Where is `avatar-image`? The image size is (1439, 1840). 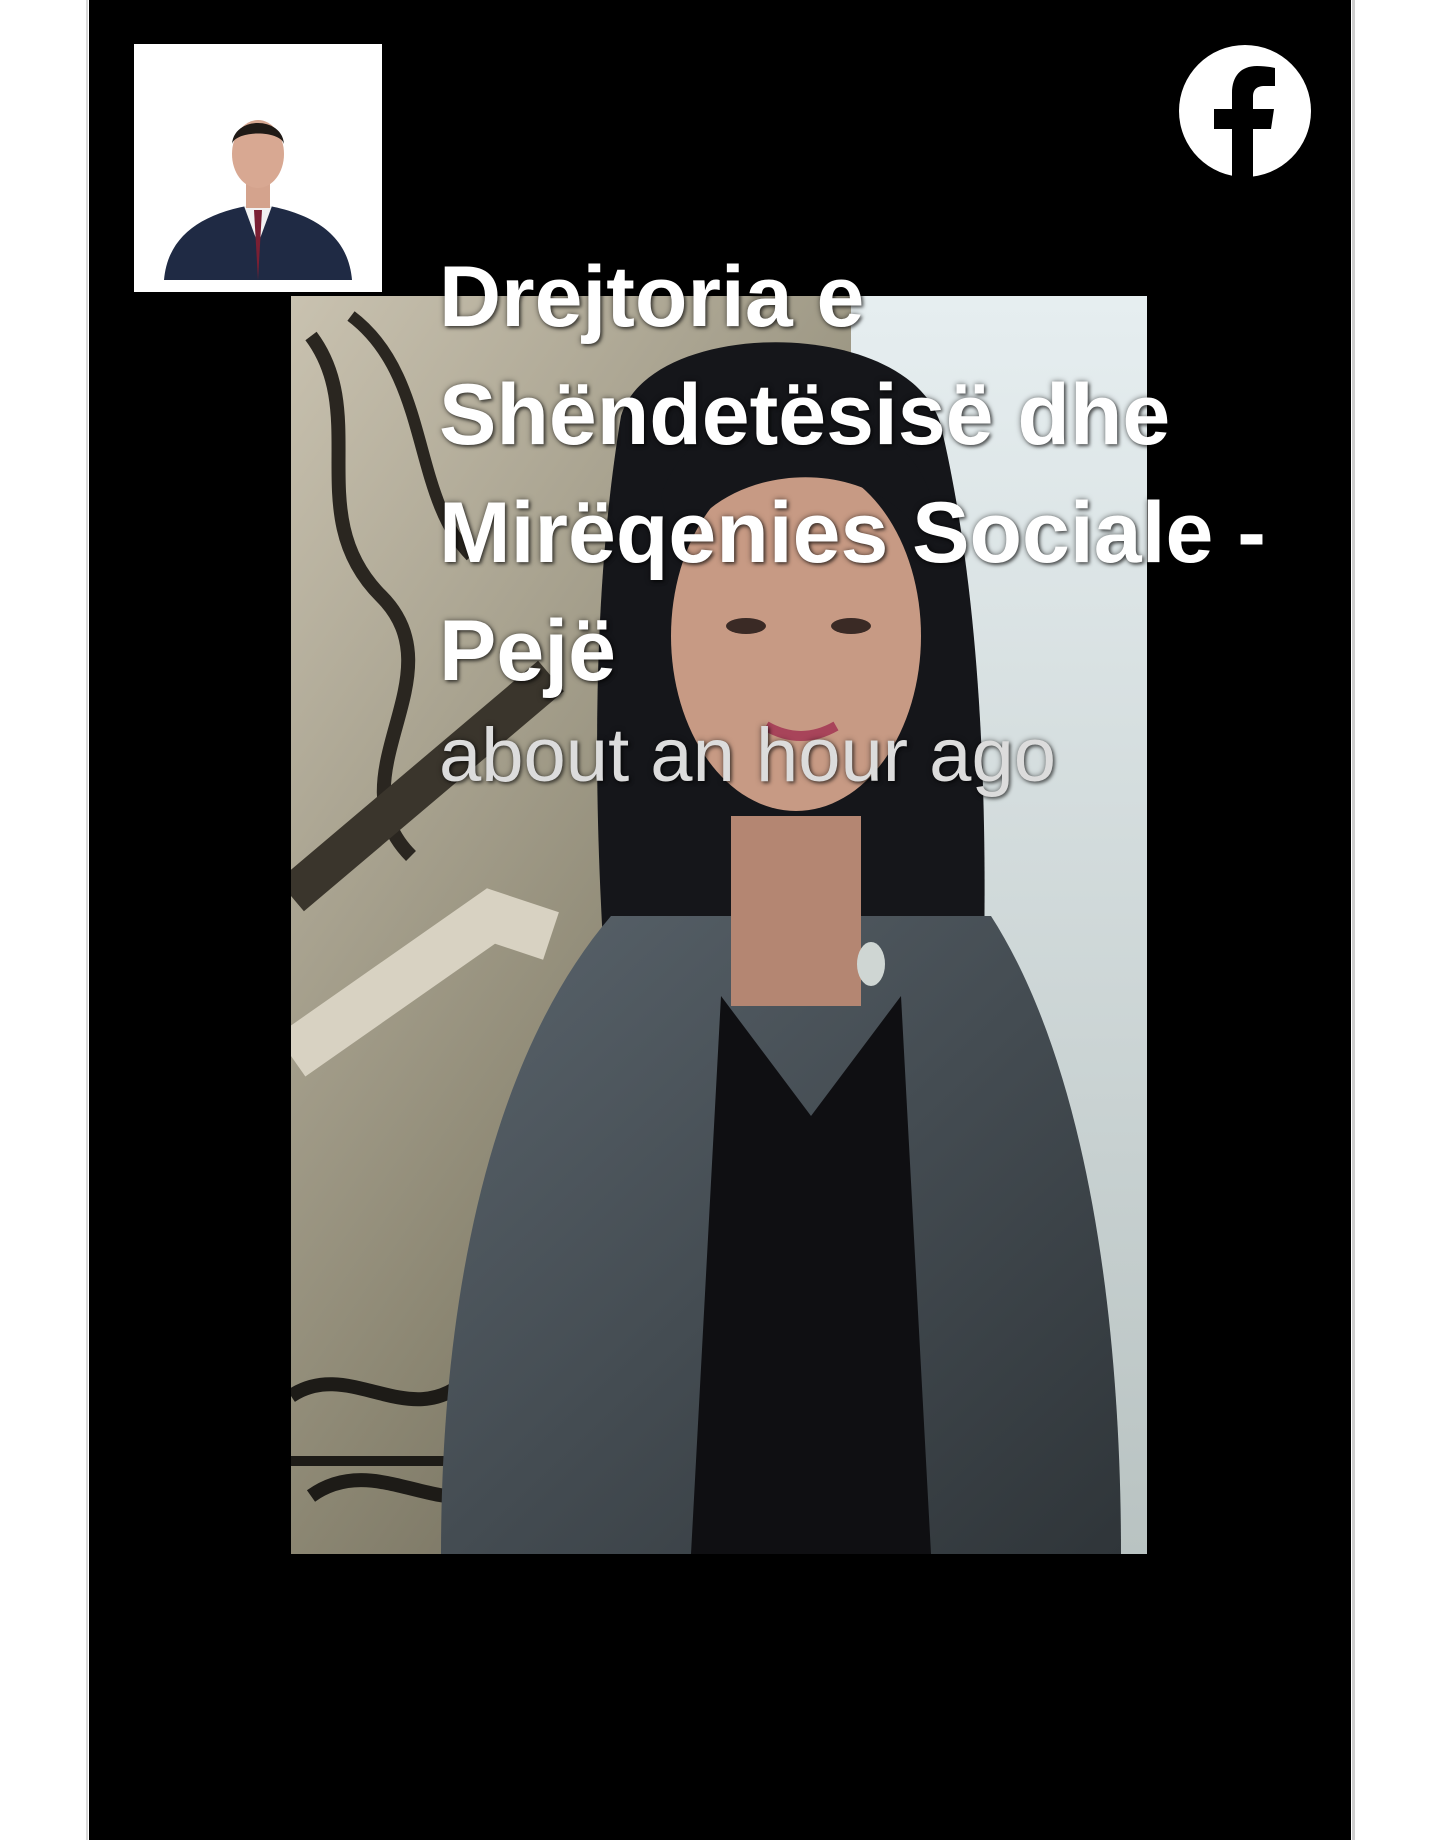 avatar-image is located at coordinates (258, 168).